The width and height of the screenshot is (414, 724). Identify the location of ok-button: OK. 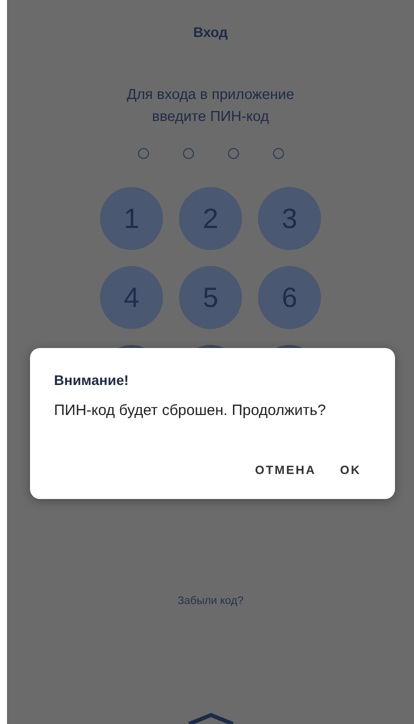
(350, 470).